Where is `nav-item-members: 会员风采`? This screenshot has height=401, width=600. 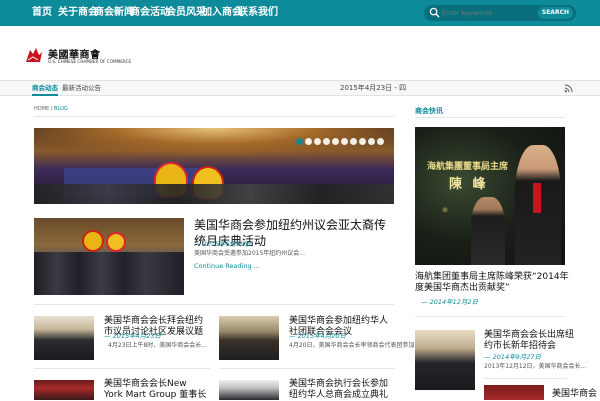
nav-item-members: 会员风采 is located at coordinates (186, 13).